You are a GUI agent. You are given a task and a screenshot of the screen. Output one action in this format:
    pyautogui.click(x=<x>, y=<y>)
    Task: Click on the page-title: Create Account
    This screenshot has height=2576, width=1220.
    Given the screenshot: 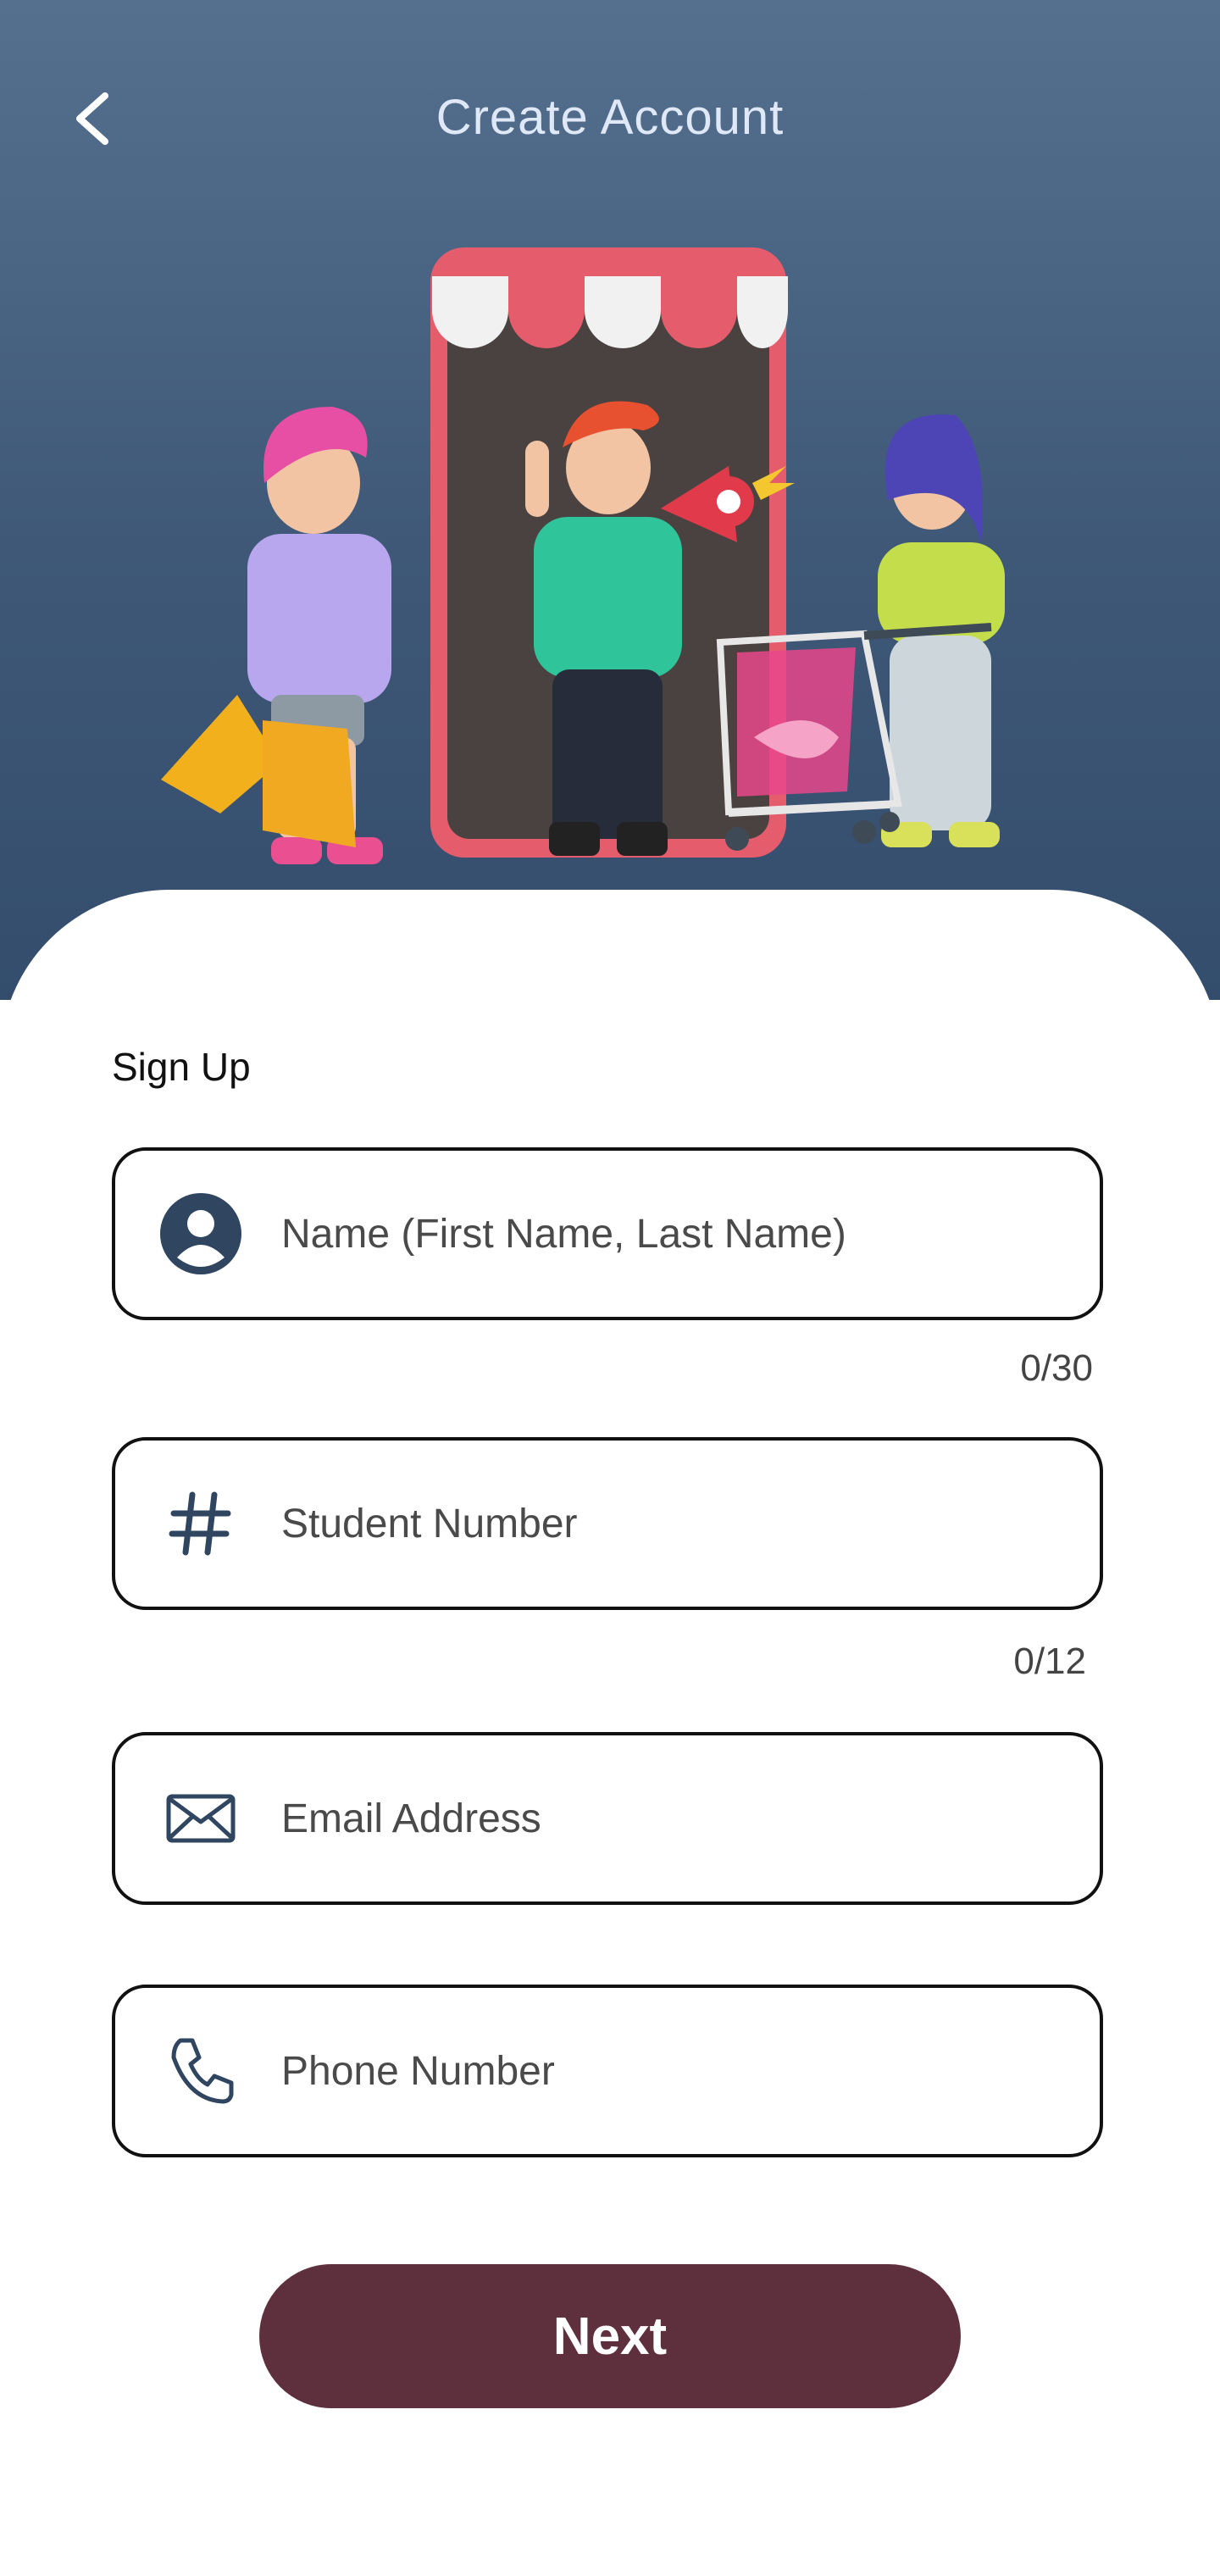 What is the action you would take?
    pyautogui.click(x=610, y=117)
    